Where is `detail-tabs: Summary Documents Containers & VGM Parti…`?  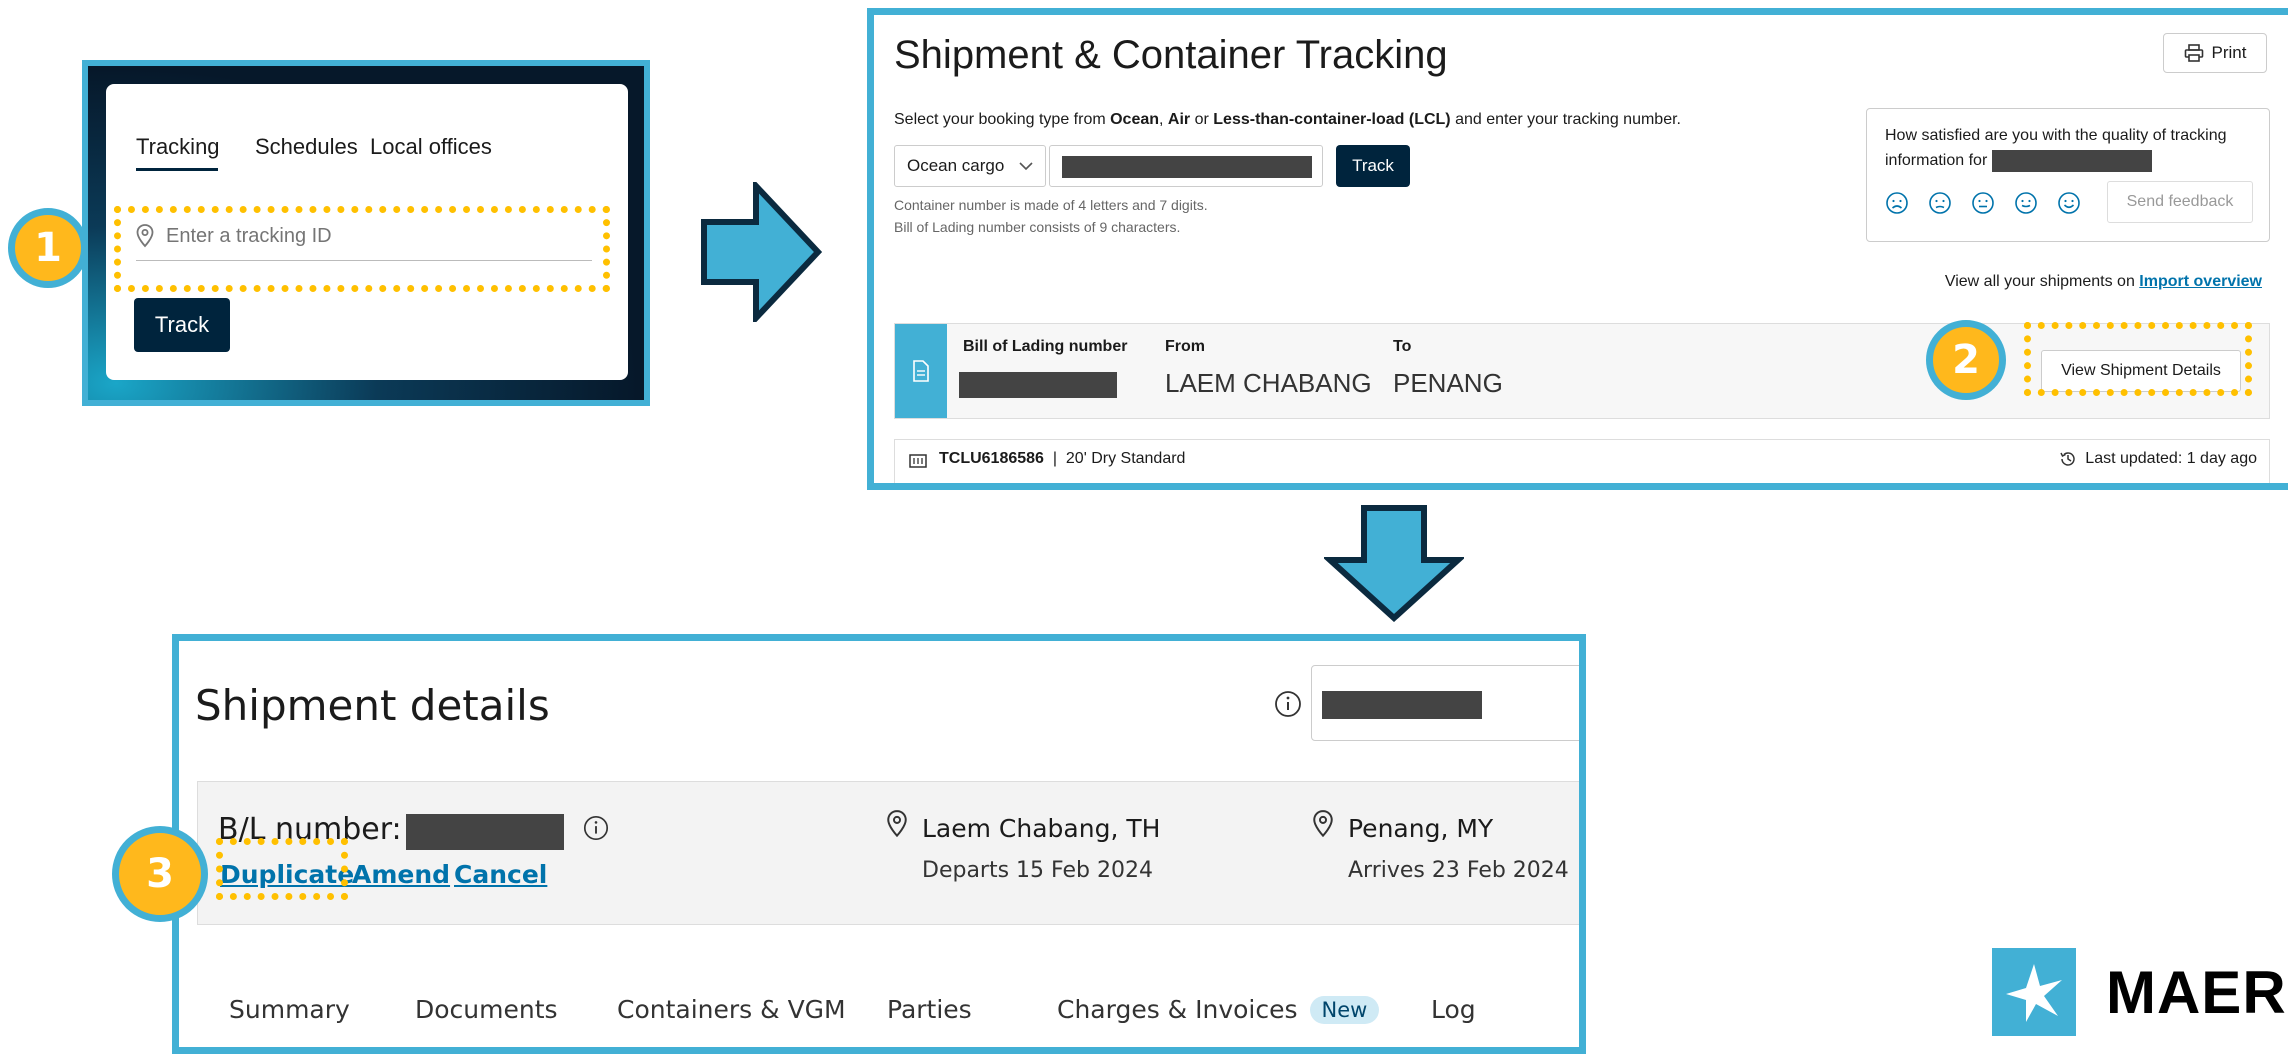 detail-tabs: Summary Documents Containers & VGM Parti… is located at coordinates (891, 1013).